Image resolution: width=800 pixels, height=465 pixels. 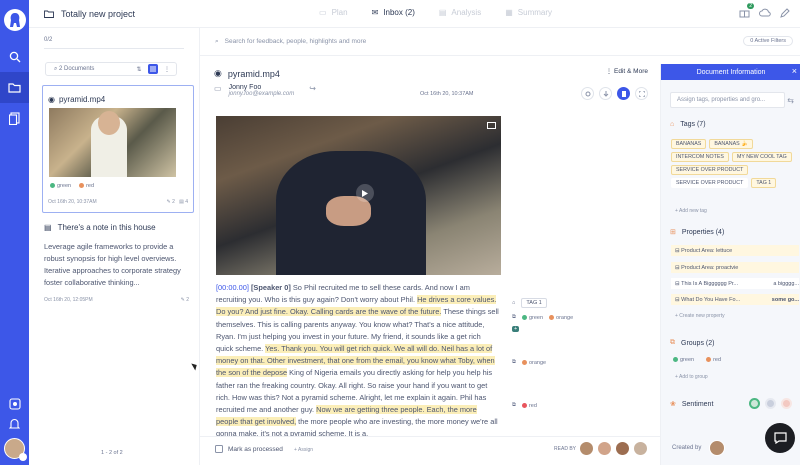 I want to click on active-filters-label: 0 Active Filters, so click(x=768, y=41).